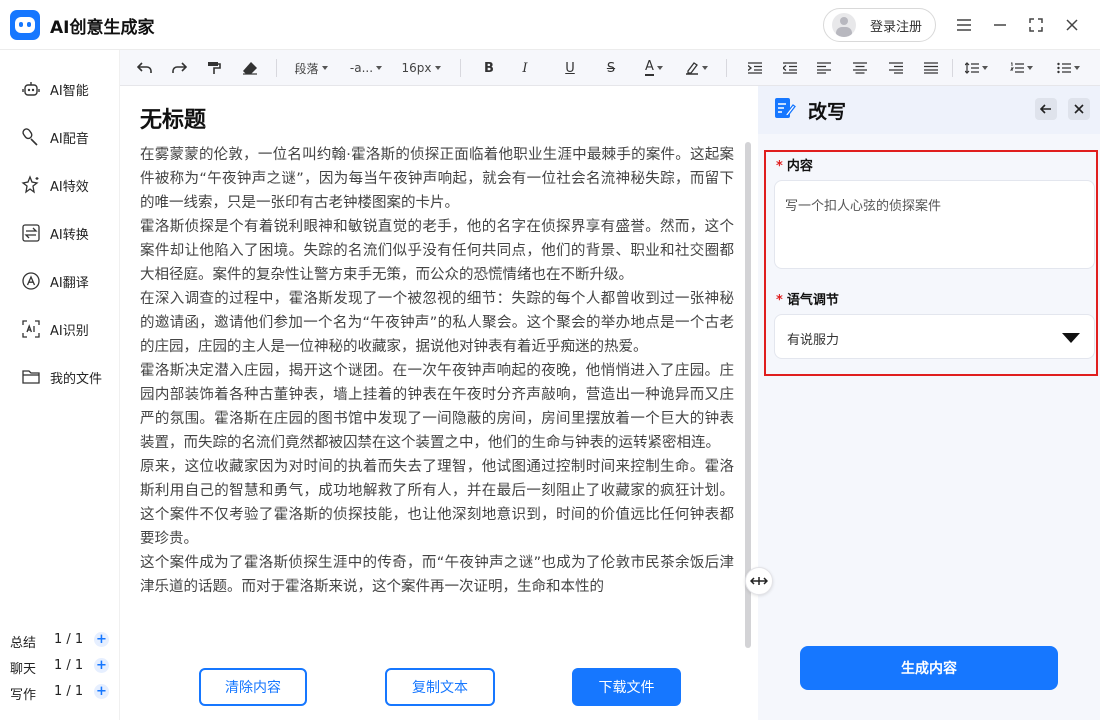 The image size is (1100, 720). Describe the element at coordinates (214, 68) in the screenshot. I see `format-painter-icon` at that location.